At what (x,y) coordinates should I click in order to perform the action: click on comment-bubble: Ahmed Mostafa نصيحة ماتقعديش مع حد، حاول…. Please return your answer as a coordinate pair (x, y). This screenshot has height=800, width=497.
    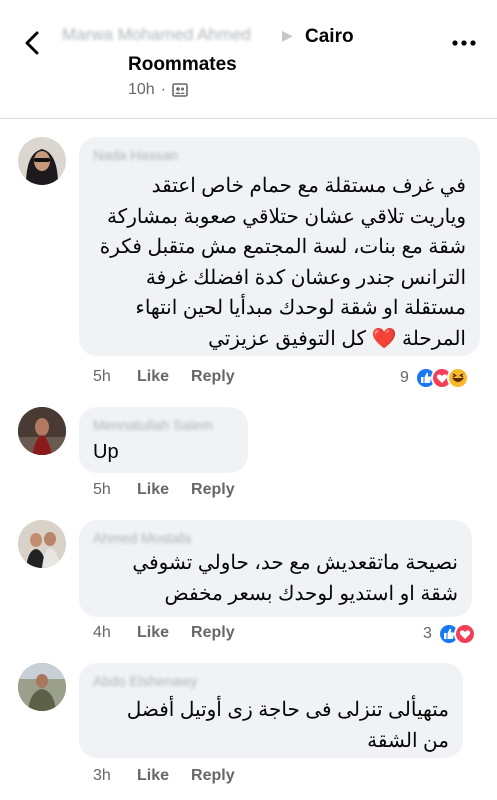
    Looking at the image, I should click on (275, 568).